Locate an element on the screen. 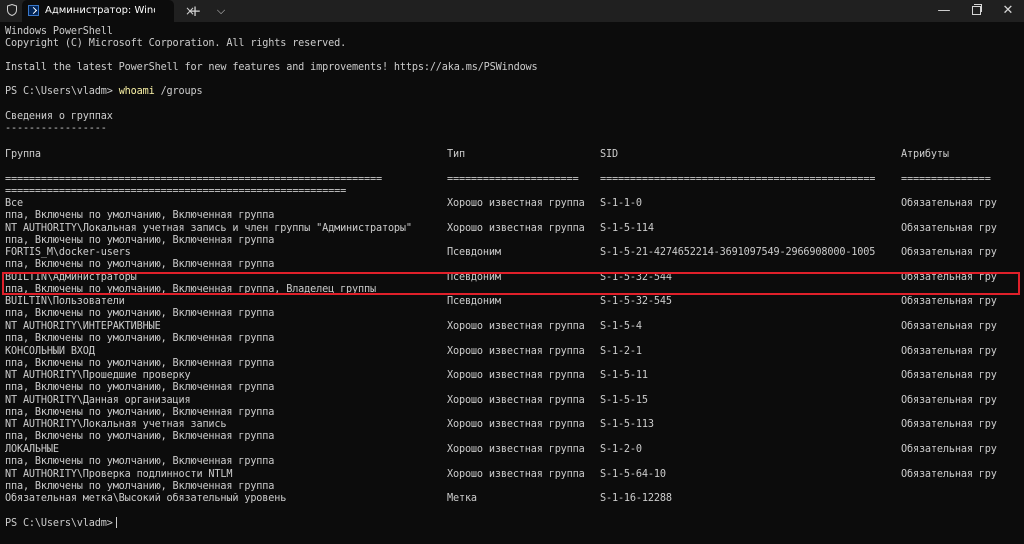 The height and width of the screenshot is (544, 1024). row-group: NT AUTHORITY\Локальная учетная запись is located at coordinates (116, 424).